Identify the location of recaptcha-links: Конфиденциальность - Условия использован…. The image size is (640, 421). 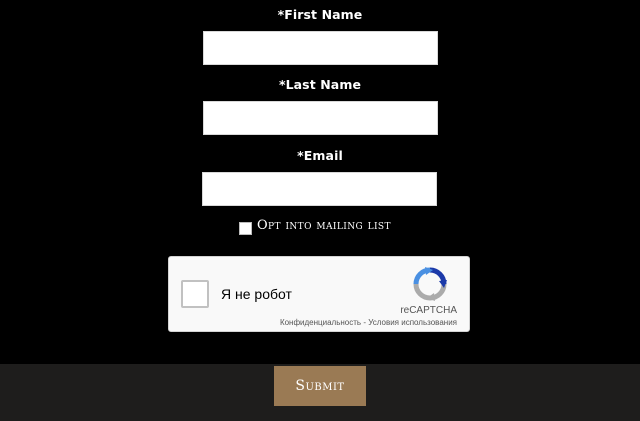
(363, 322).